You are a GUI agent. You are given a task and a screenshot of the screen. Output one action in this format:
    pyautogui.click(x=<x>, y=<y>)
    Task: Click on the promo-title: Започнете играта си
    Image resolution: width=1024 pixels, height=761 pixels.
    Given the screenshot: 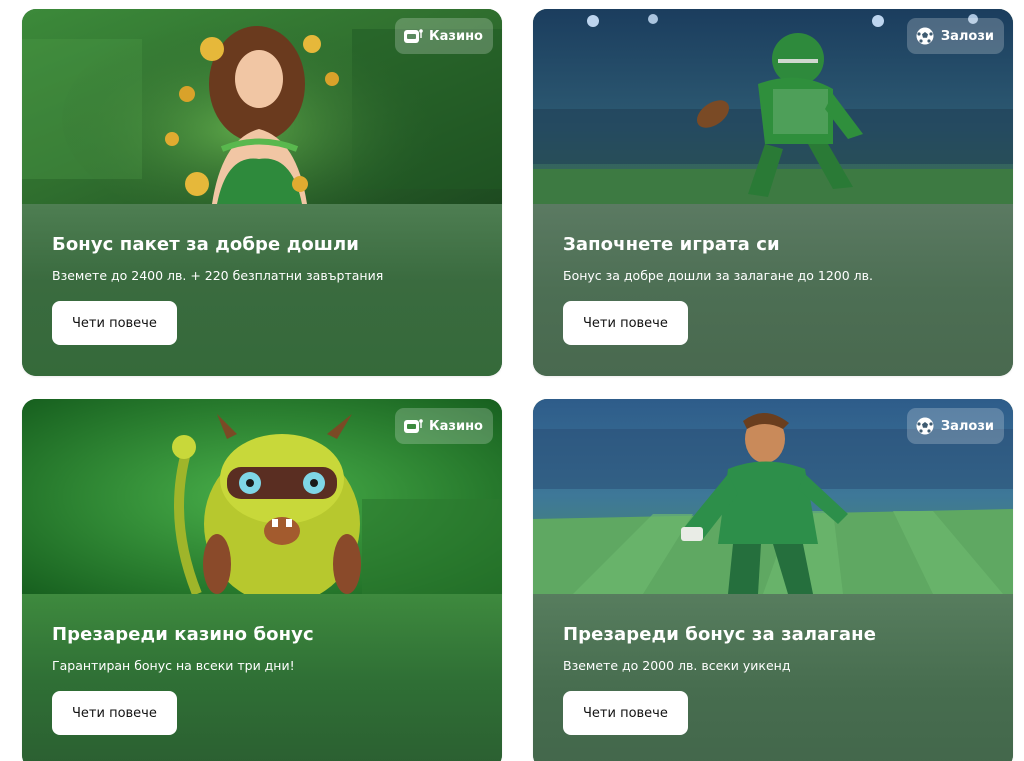 What is the action you would take?
    pyautogui.click(x=671, y=244)
    